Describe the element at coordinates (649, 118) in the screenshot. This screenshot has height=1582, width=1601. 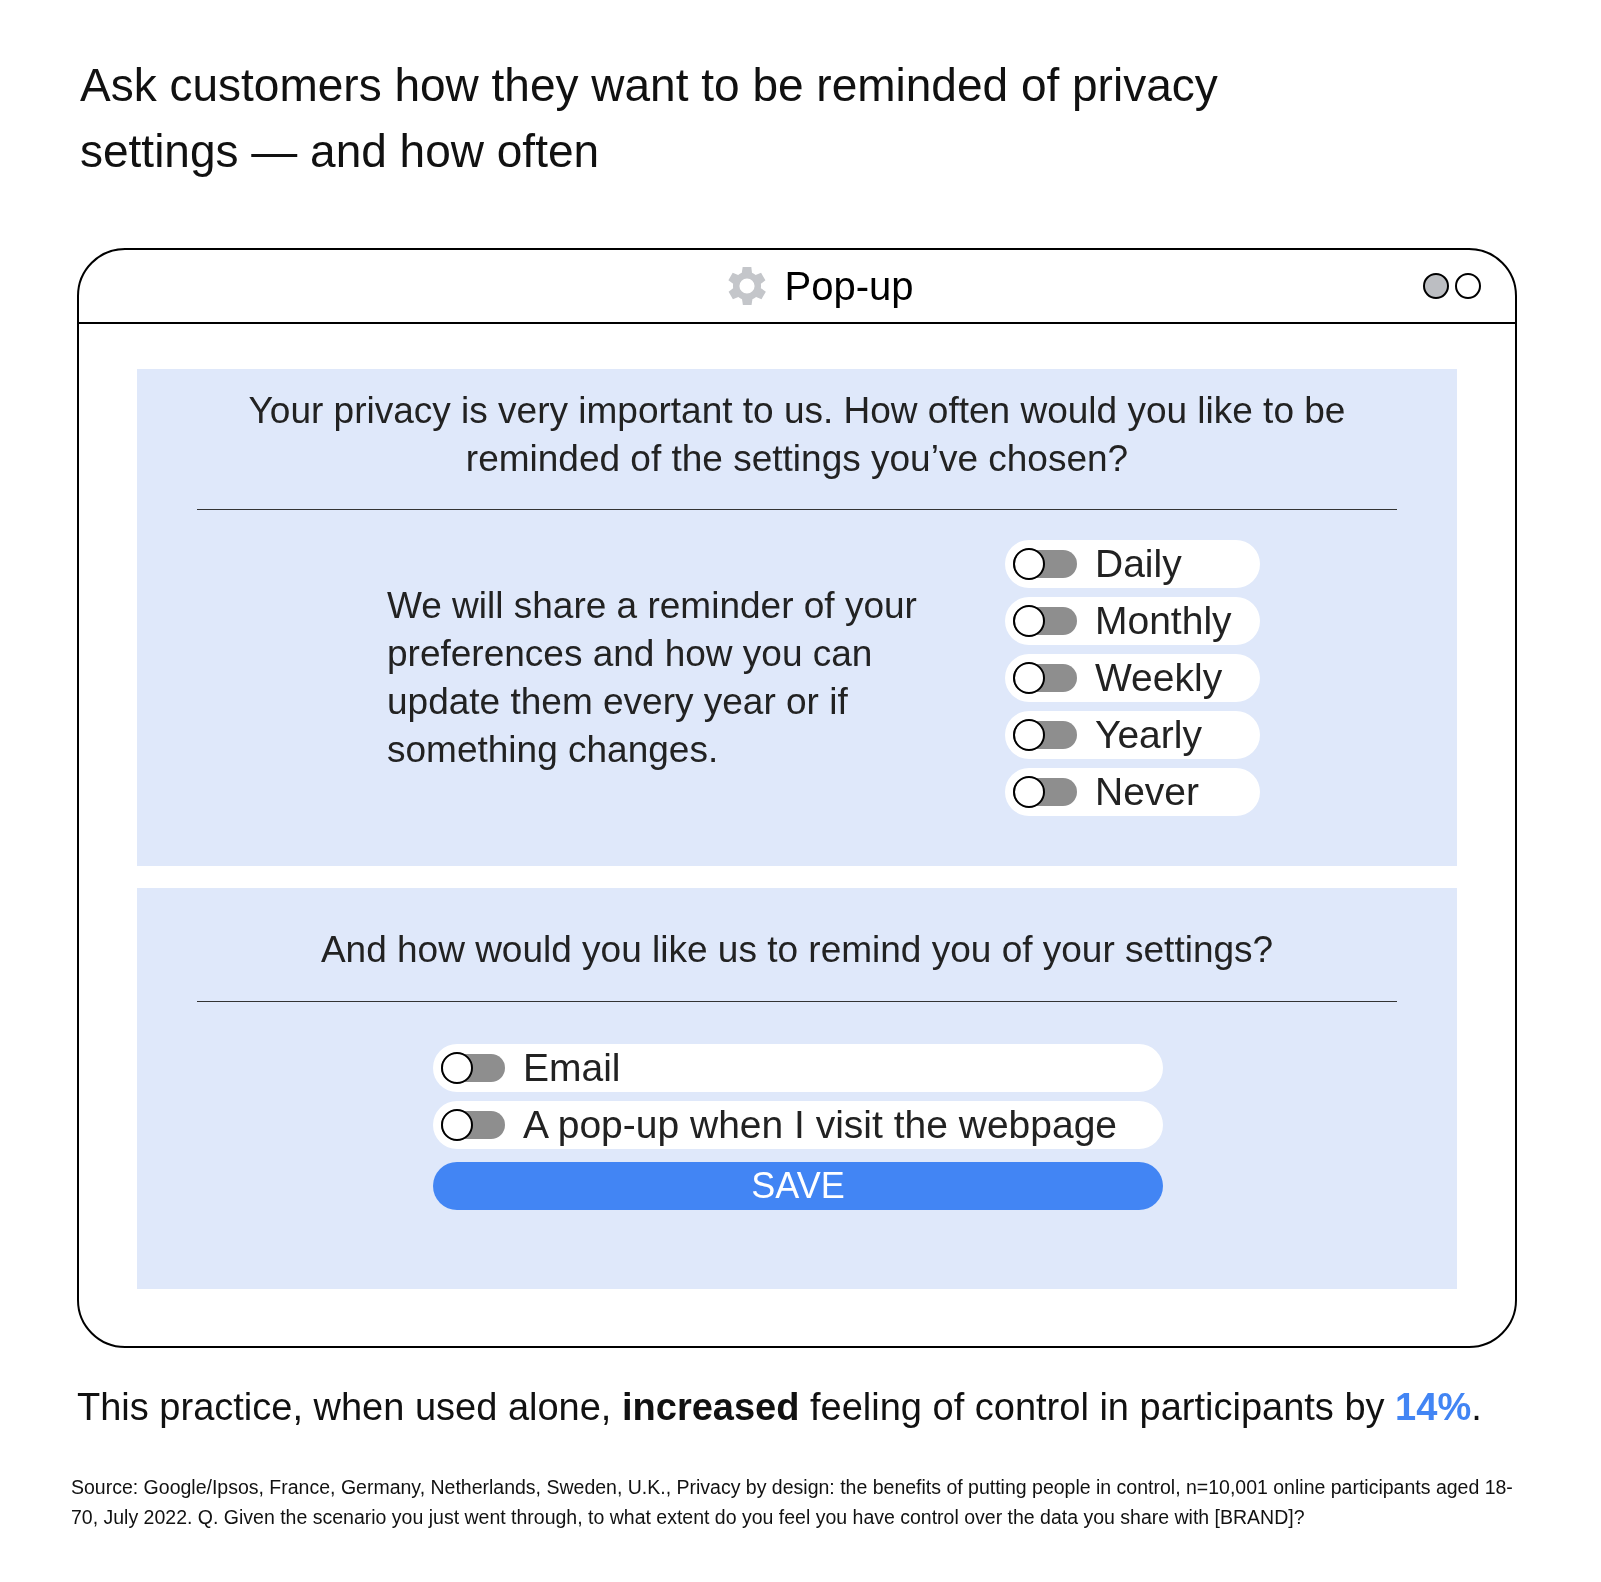
I see `page-heading: Ask customers how they want to be reminded of privacy settings — and how often` at that location.